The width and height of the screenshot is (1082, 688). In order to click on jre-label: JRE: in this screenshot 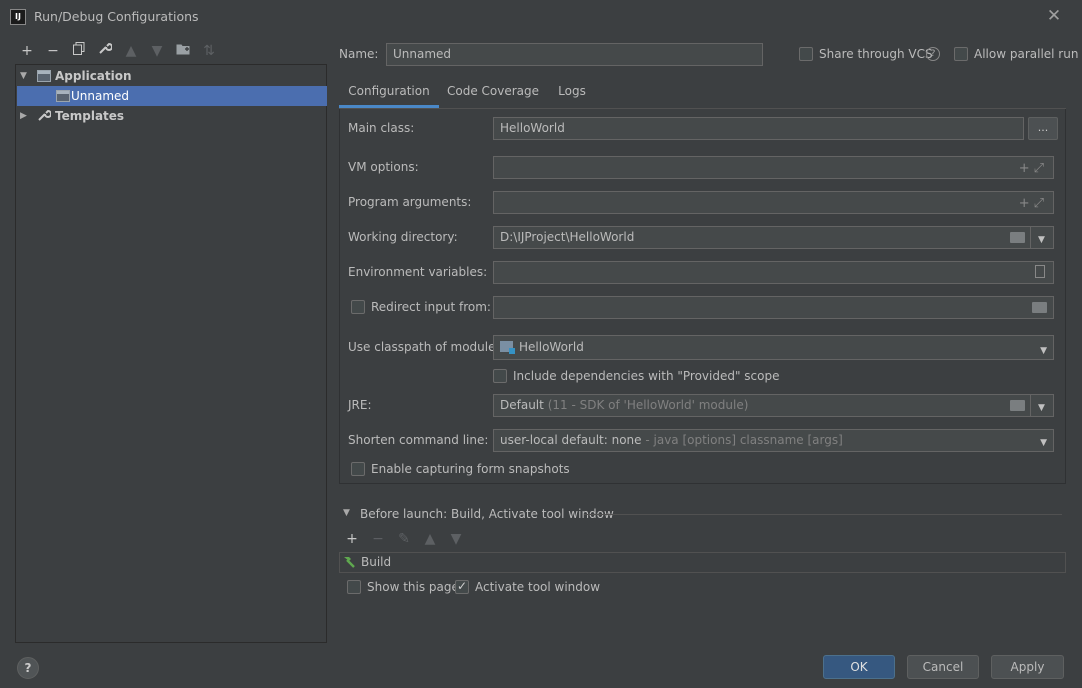, I will do `click(360, 405)`.